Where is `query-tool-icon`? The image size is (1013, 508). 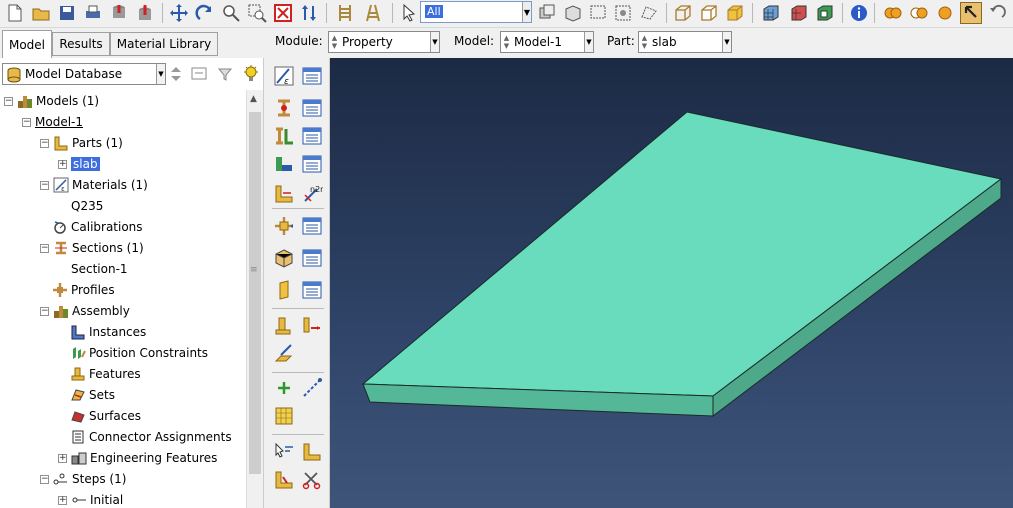
query-tool-icon is located at coordinates (971, 13).